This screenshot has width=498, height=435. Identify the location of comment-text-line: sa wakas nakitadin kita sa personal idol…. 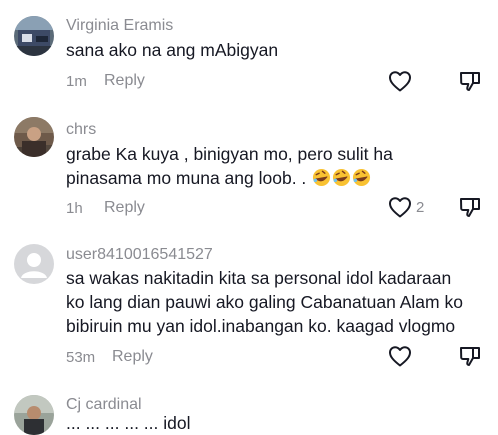
(259, 278).